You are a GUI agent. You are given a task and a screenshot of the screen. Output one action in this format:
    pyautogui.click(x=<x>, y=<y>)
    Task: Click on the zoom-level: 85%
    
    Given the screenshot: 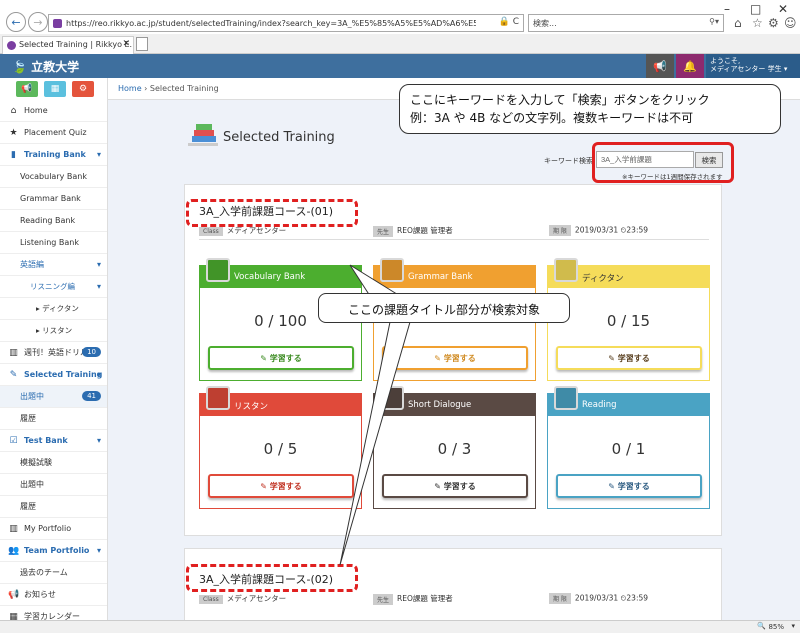 What is the action you would take?
    pyautogui.click(x=776, y=627)
    